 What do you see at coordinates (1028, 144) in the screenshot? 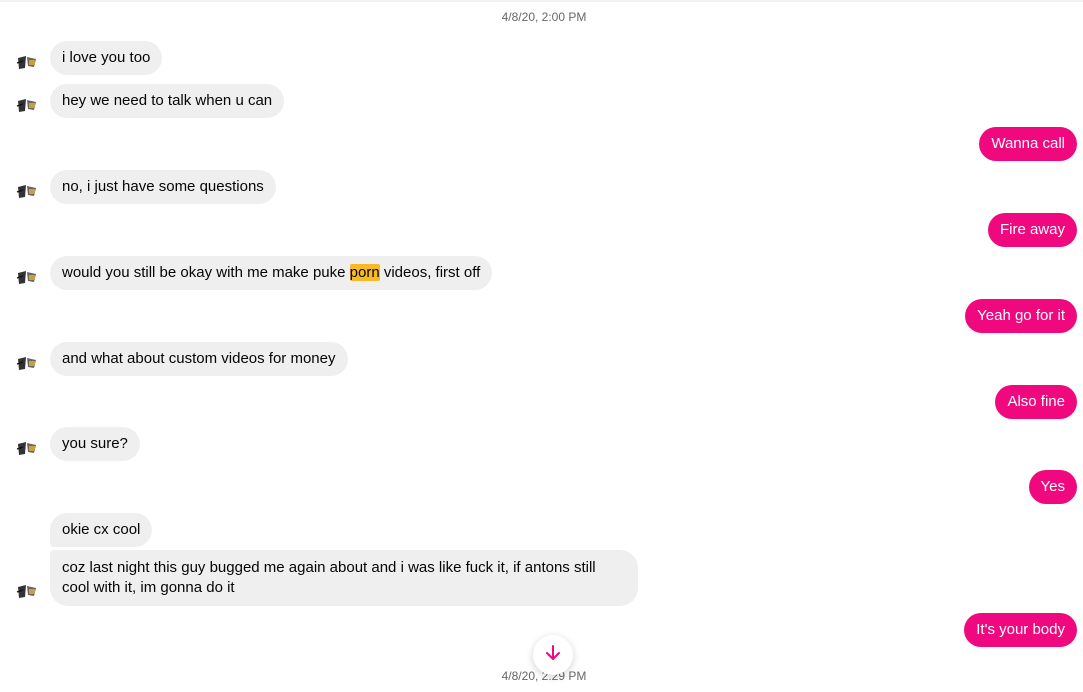
I see `message-bubble-outgoing: Wanna call` at bounding box center [1028, 144].